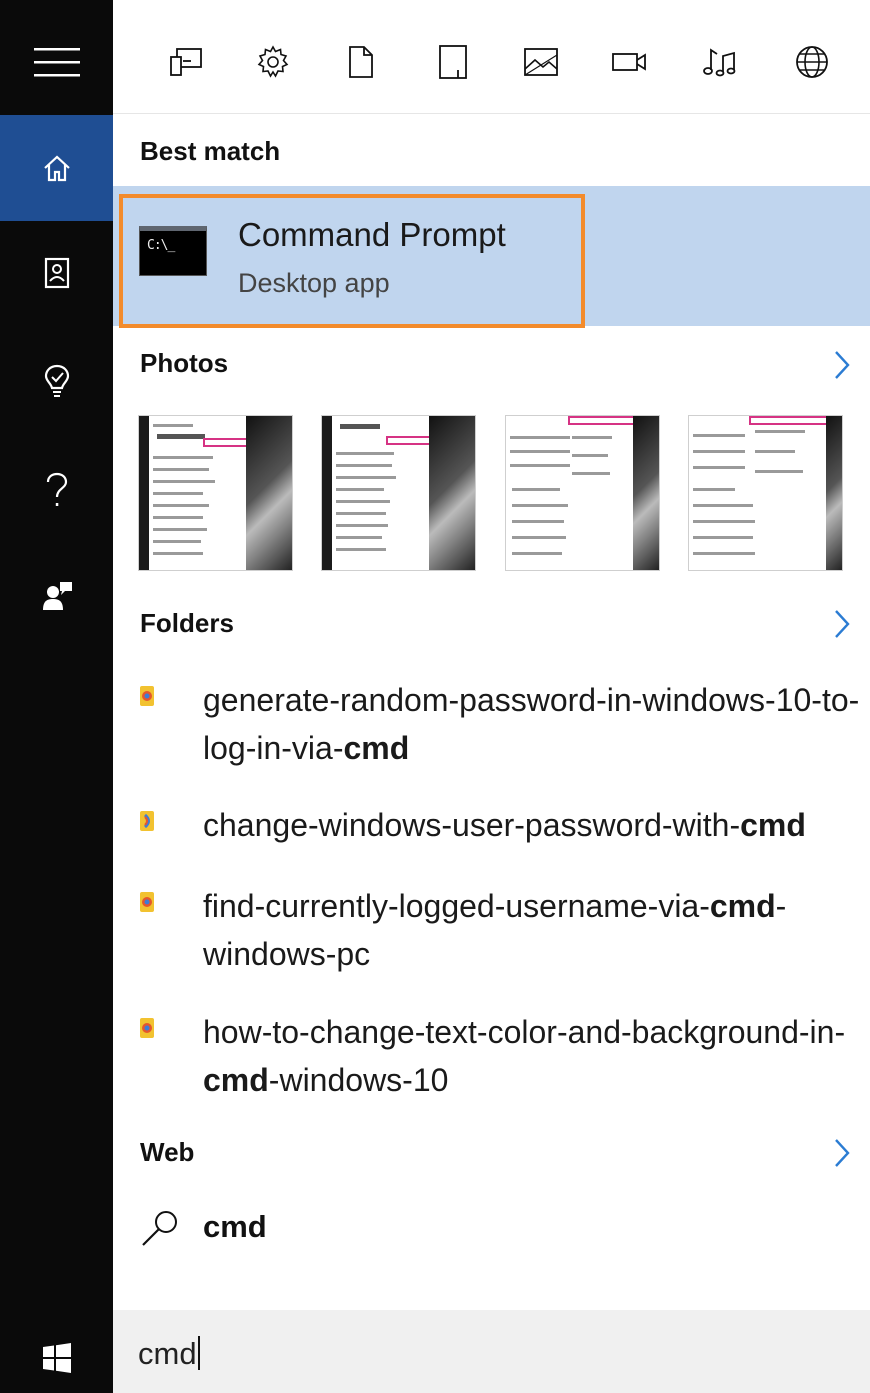  I want to click on filter-photos, so click(541, 62).